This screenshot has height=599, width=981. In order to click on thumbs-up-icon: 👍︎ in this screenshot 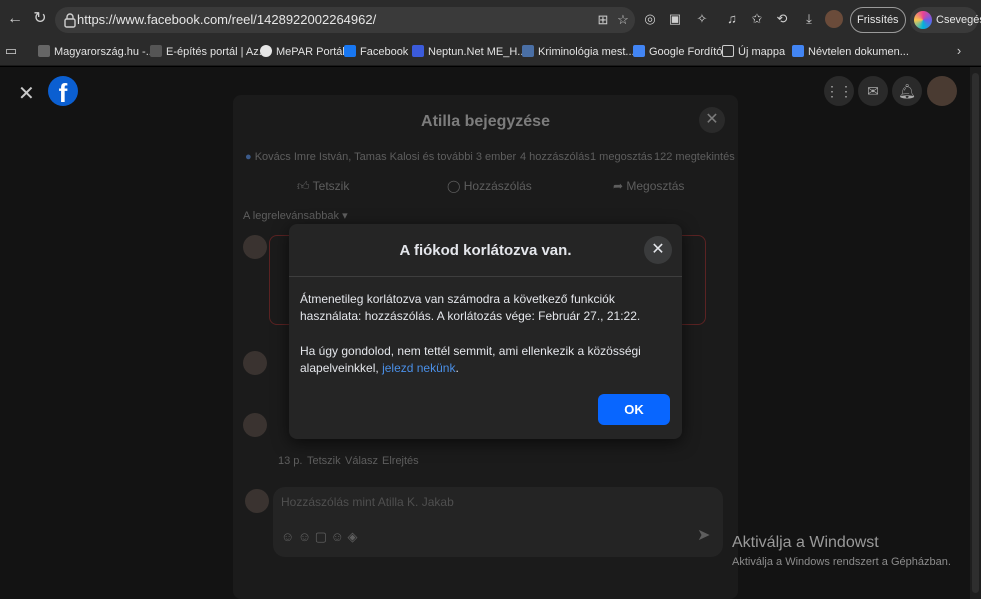, I will do `click(305, 186)`.